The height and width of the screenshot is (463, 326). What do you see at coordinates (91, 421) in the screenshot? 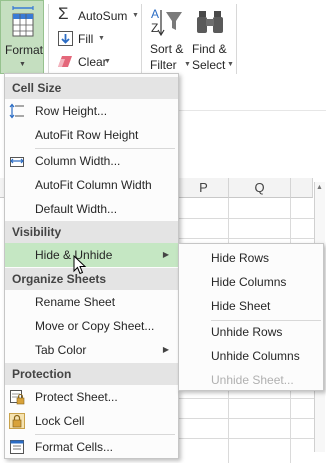
I see `menu-item-lock-cell: Lock Cell` at bounding box center [91, 421].